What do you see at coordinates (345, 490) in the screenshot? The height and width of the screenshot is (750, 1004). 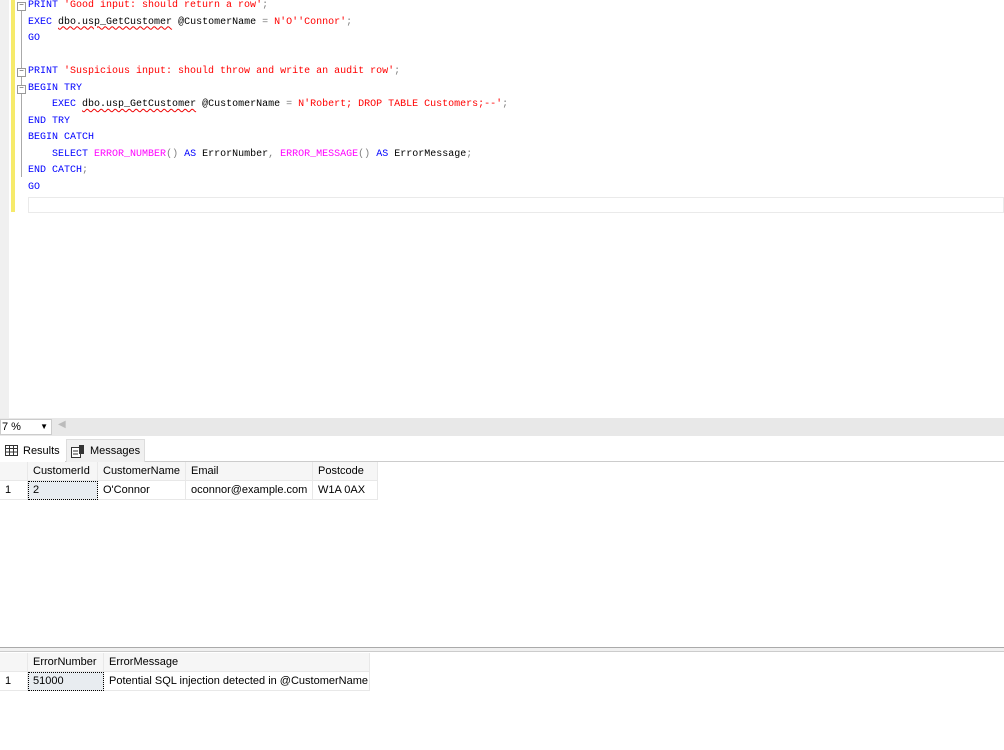 I see `cell-postcode: W1A 0AX` at bounding box center [345, 490].